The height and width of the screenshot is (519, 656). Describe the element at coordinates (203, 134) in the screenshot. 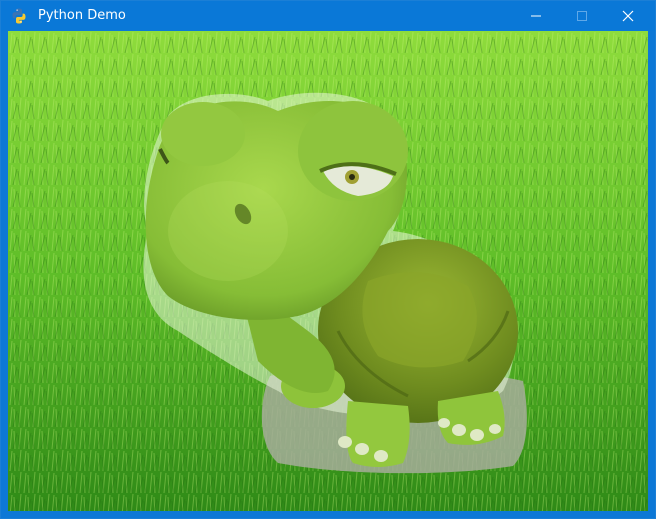

I see `turtle-eye-bump-left` at that location.